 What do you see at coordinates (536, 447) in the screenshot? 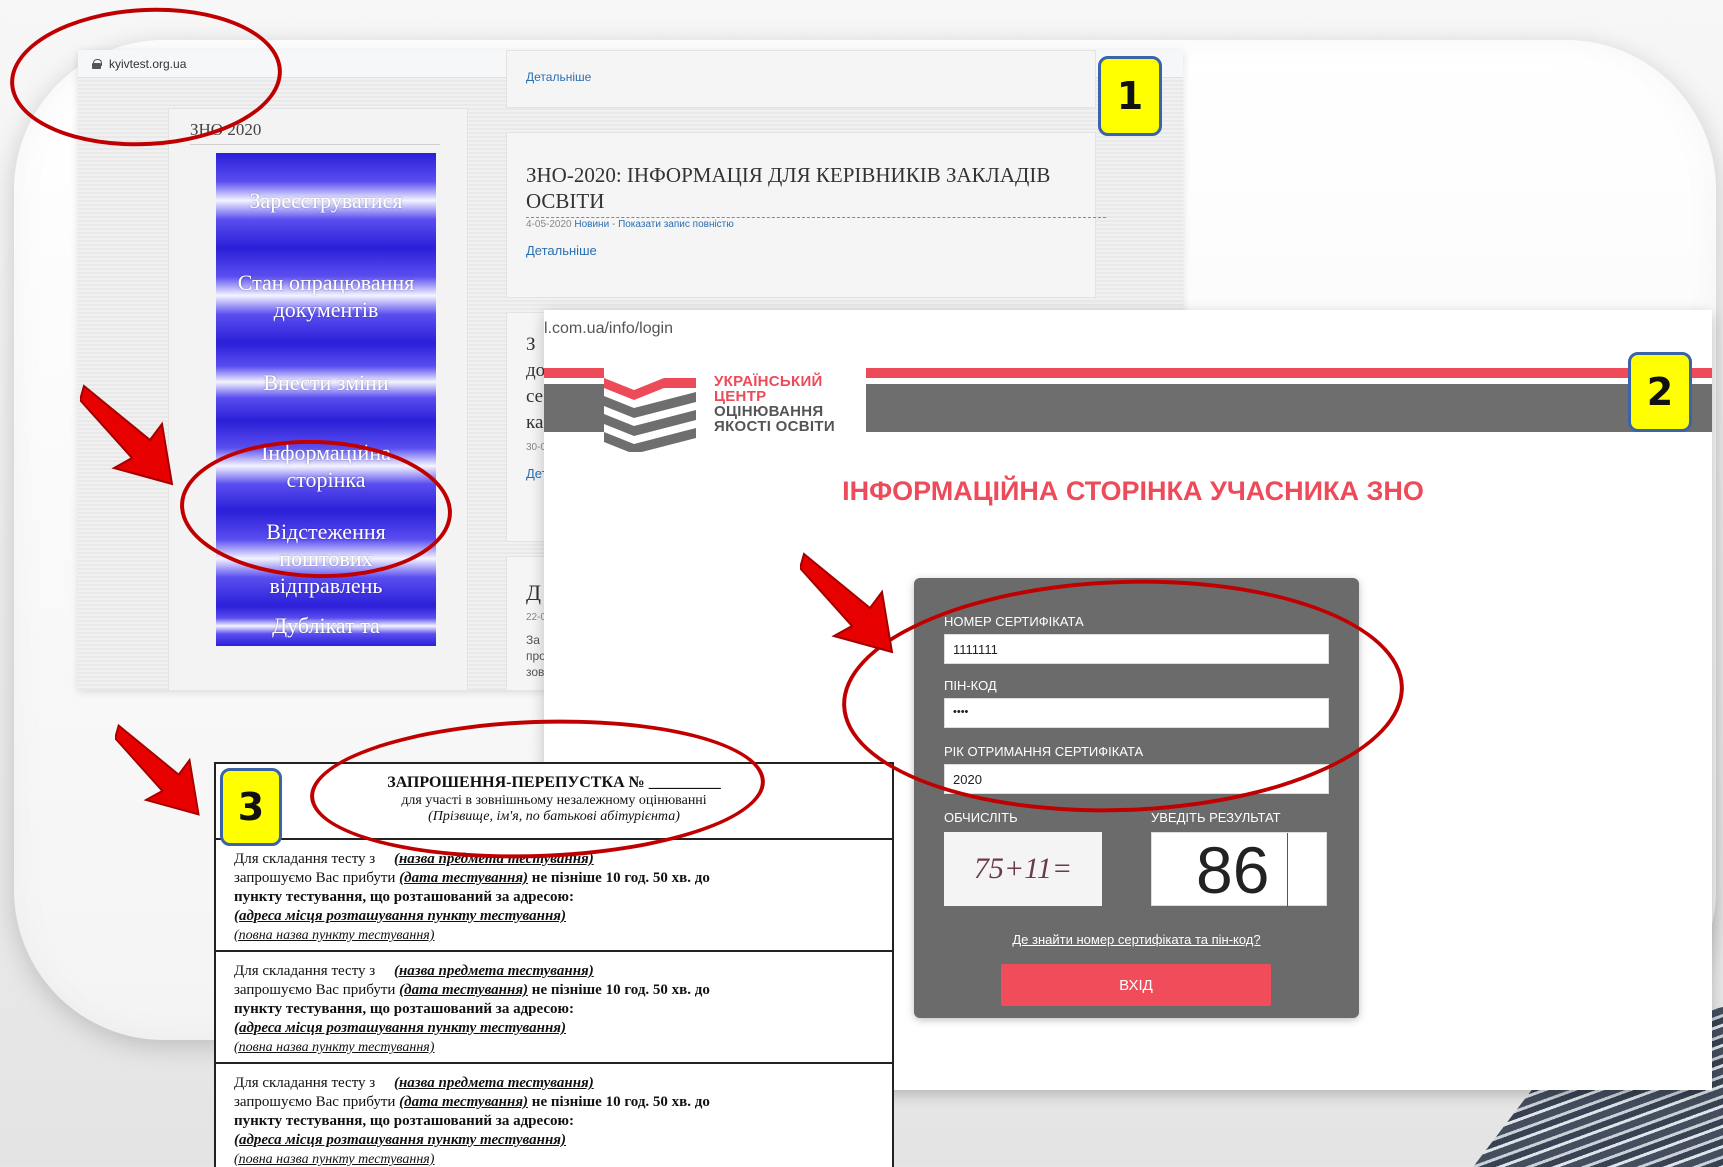
I see `news-card-2-date: 30-0` at bounding box center [536, 447].